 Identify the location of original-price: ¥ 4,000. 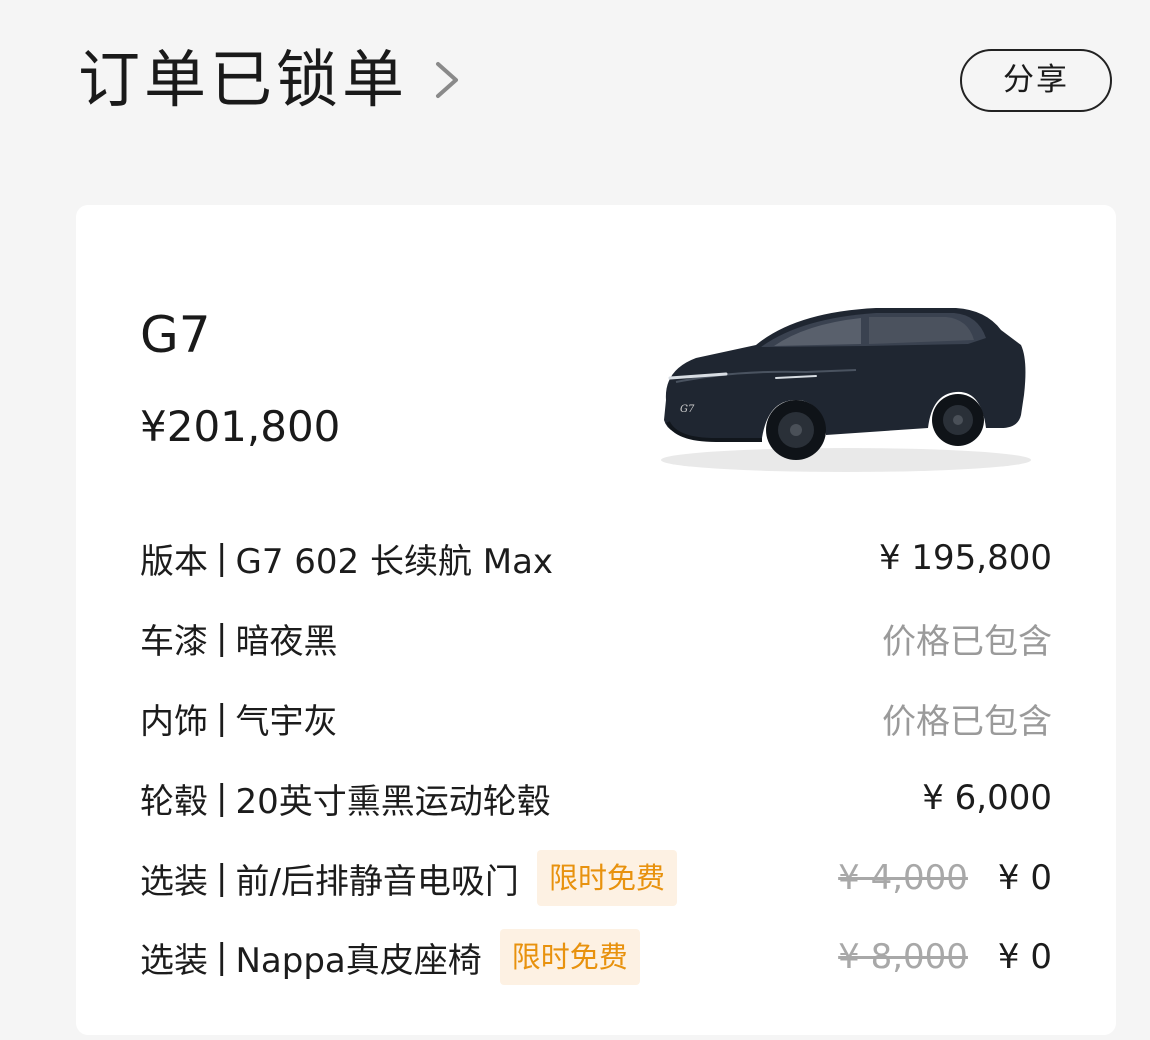
(903, 878).